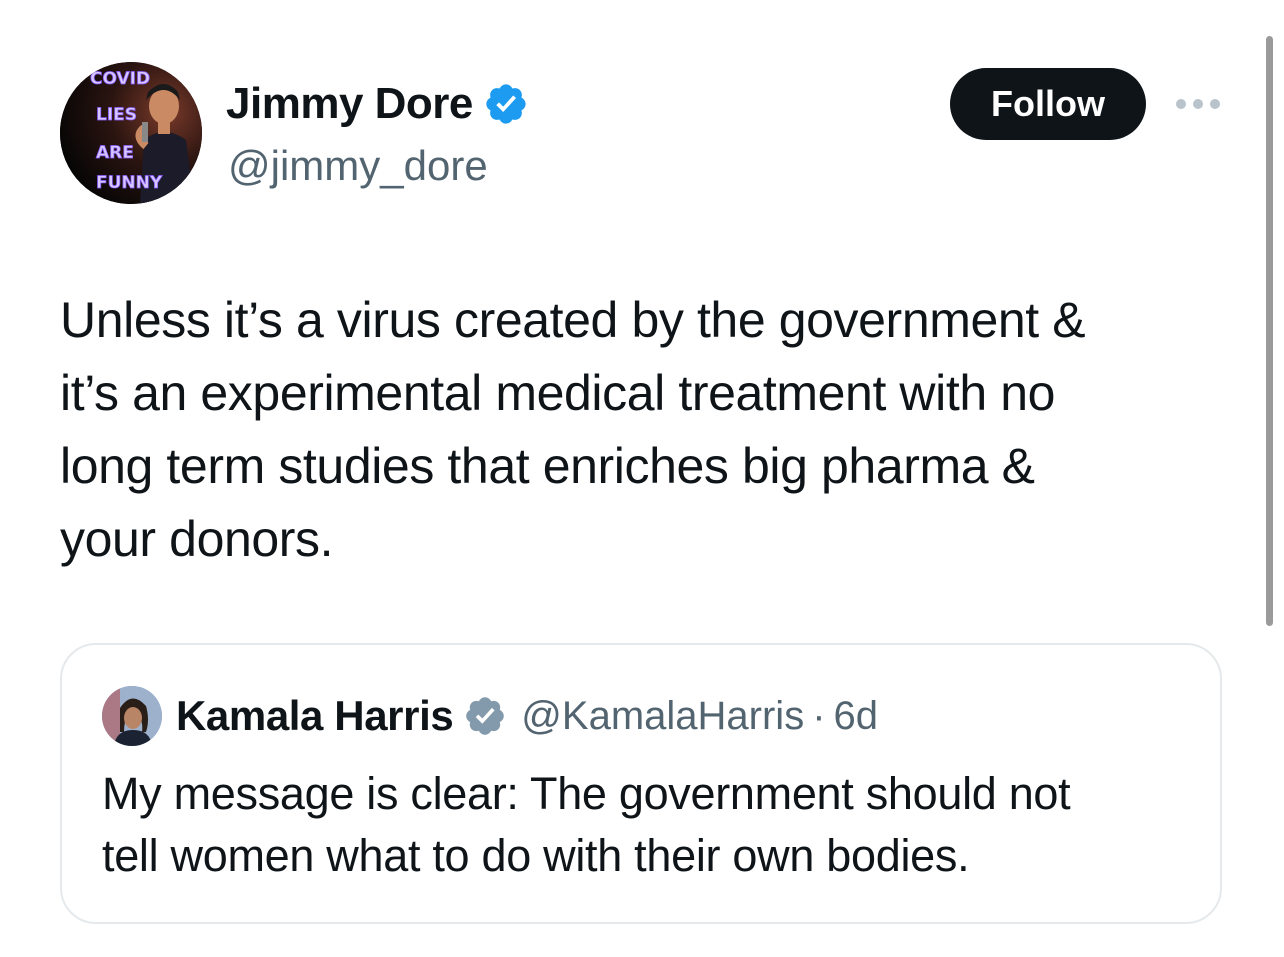 This screenshot has width=1284, height=957. I want to click on avatar-word: COVID, so click(120, 79).